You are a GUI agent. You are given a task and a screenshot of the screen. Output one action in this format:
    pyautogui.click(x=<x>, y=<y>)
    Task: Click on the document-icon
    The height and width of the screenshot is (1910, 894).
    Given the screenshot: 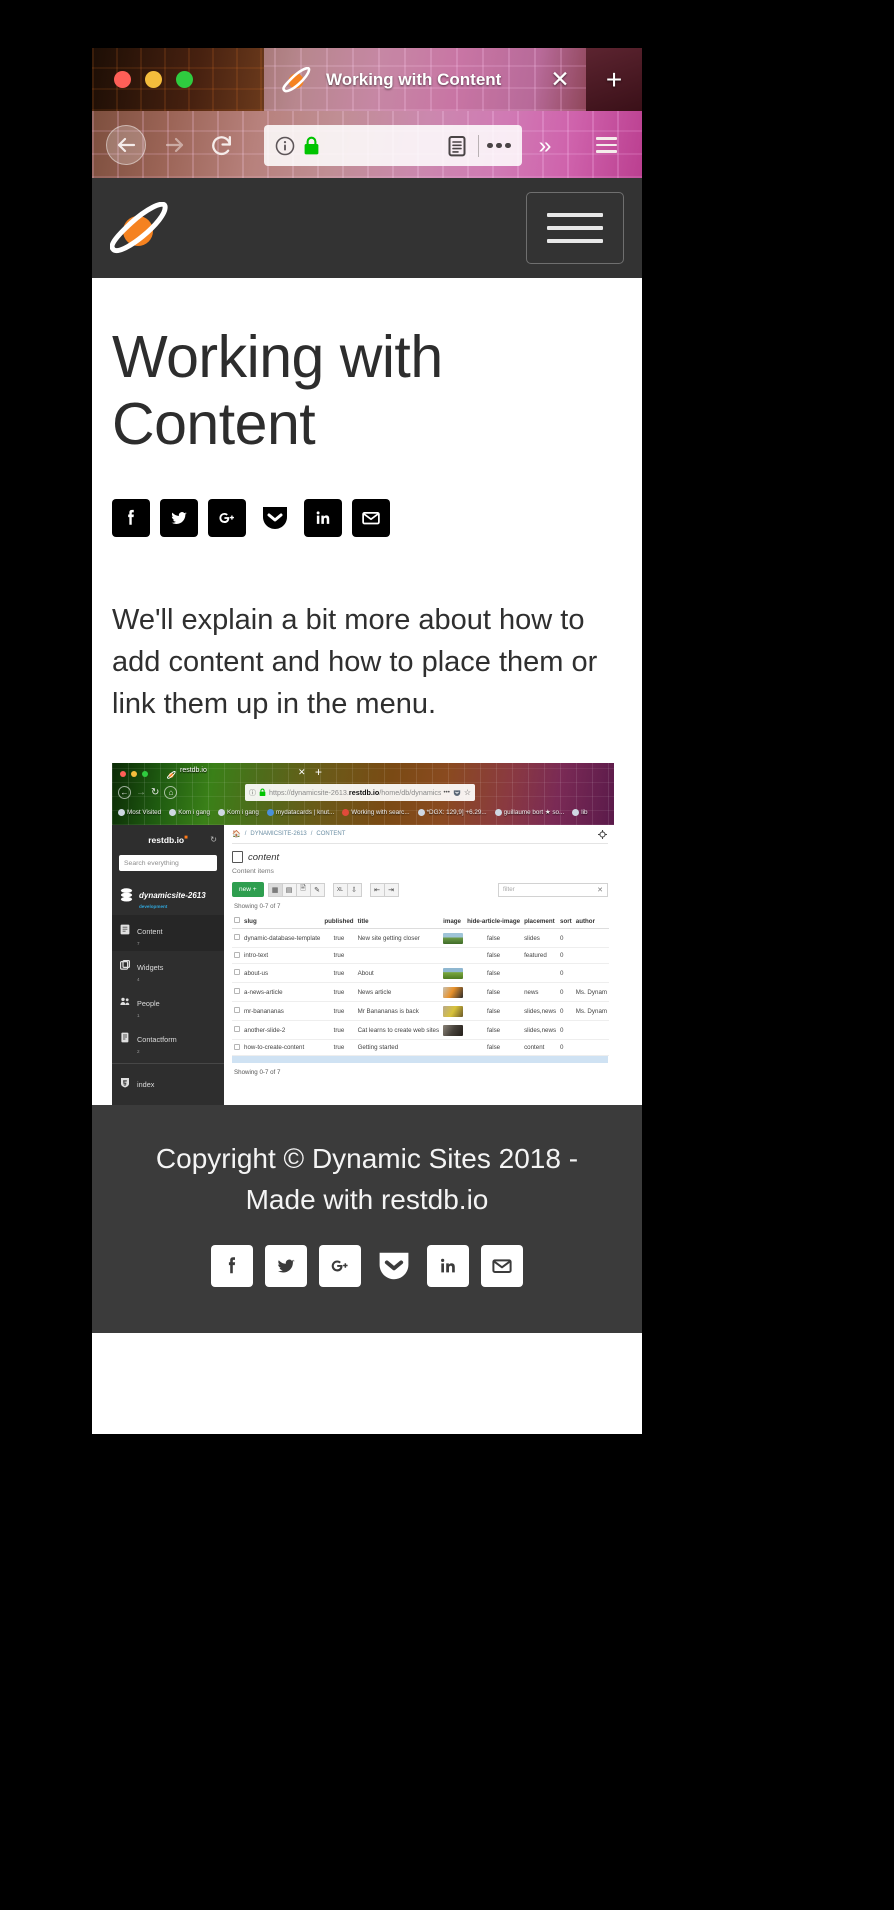 What is the action you would take?
    pyautogui.click(x=237, y=857)
    